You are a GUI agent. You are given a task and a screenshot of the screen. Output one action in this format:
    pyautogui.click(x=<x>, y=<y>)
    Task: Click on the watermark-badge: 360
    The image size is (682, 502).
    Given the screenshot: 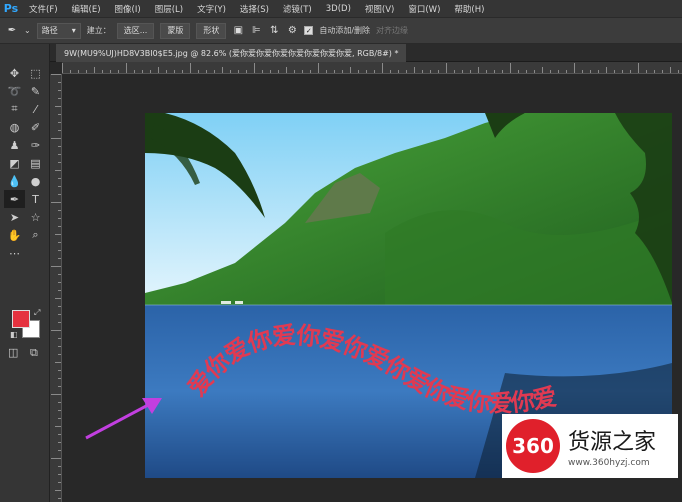 What is the action you would take?
    pyautogui.click(x=533, y=446)
    